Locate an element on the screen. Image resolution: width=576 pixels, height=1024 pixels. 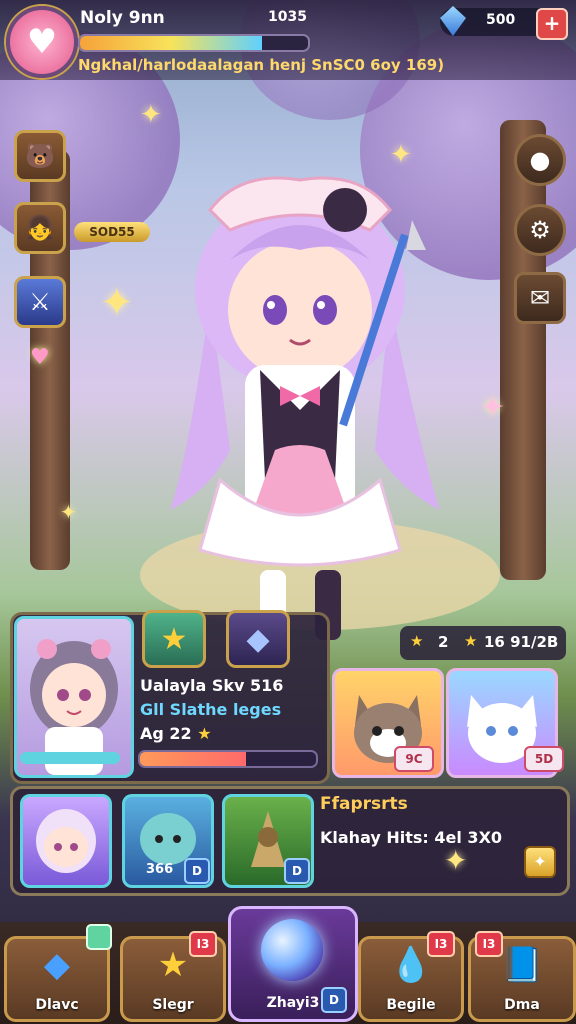
pet-badge: 5D is located at coordinates (544, 759).